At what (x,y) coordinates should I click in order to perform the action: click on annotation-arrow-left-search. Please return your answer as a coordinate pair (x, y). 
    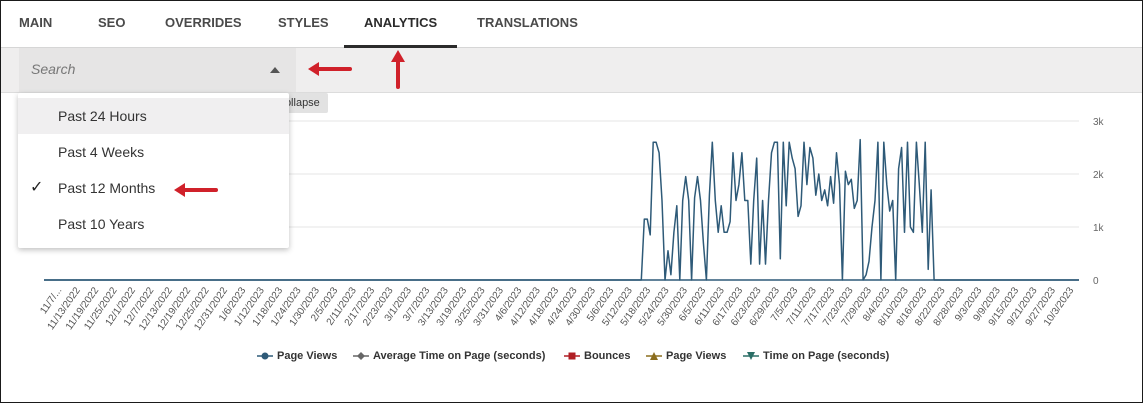
    Looking at the image, I should click on (330, 69).